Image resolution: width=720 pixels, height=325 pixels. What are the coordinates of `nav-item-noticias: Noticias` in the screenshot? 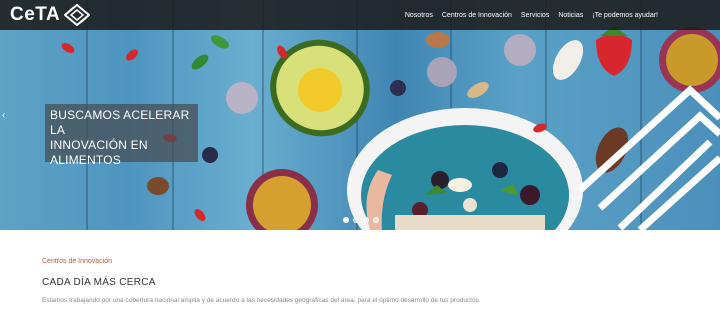 It's located at (570, 15).